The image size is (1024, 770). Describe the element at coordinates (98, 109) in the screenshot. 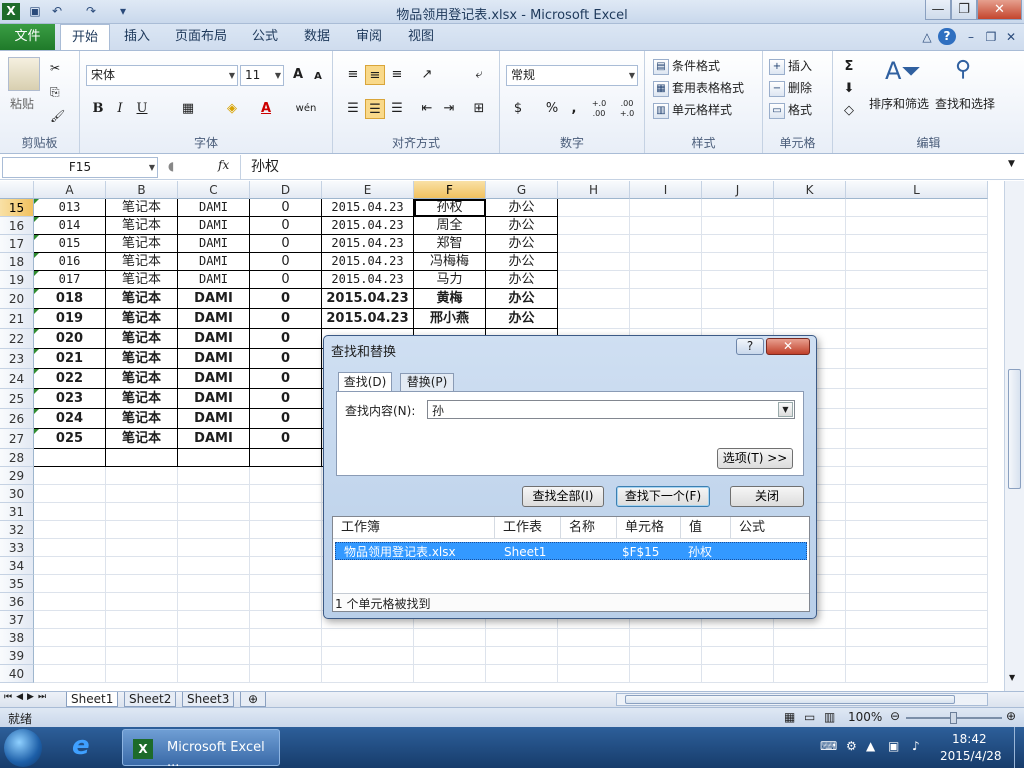

I see `bold-button: B` at that location.